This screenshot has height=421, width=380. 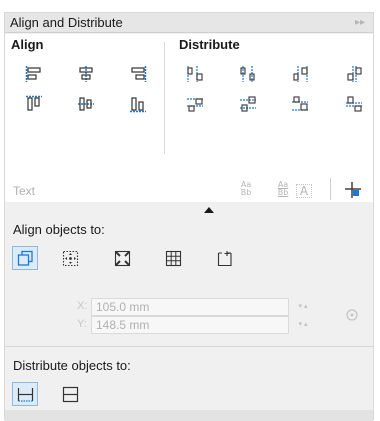 I want to click on page-center-button, so click(x=122, y=258).